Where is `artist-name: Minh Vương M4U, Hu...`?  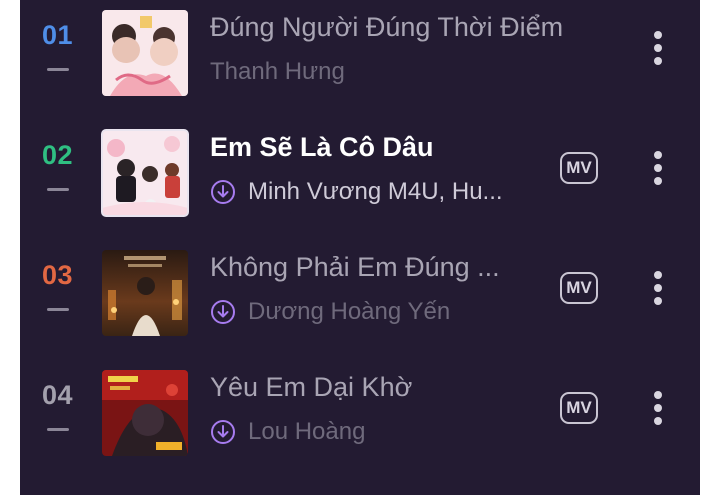 artist-name: Minh Vương M4U, Hu... is located at coordinates (375, 192).